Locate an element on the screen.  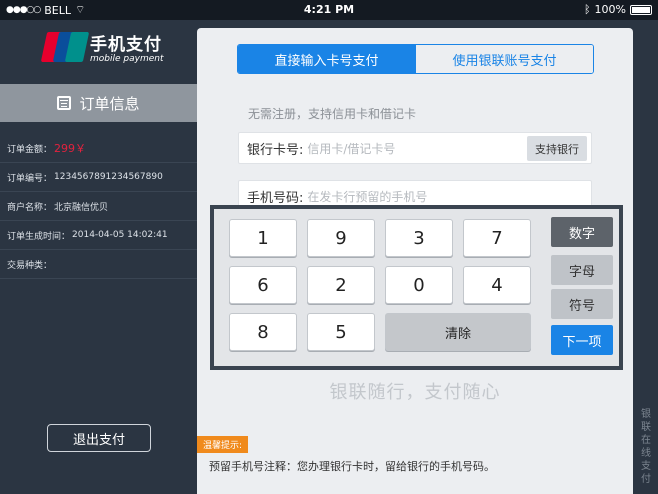
order-row-merchant: 商户名称： 北京融信优贝 is located at coordinates (98, 206).